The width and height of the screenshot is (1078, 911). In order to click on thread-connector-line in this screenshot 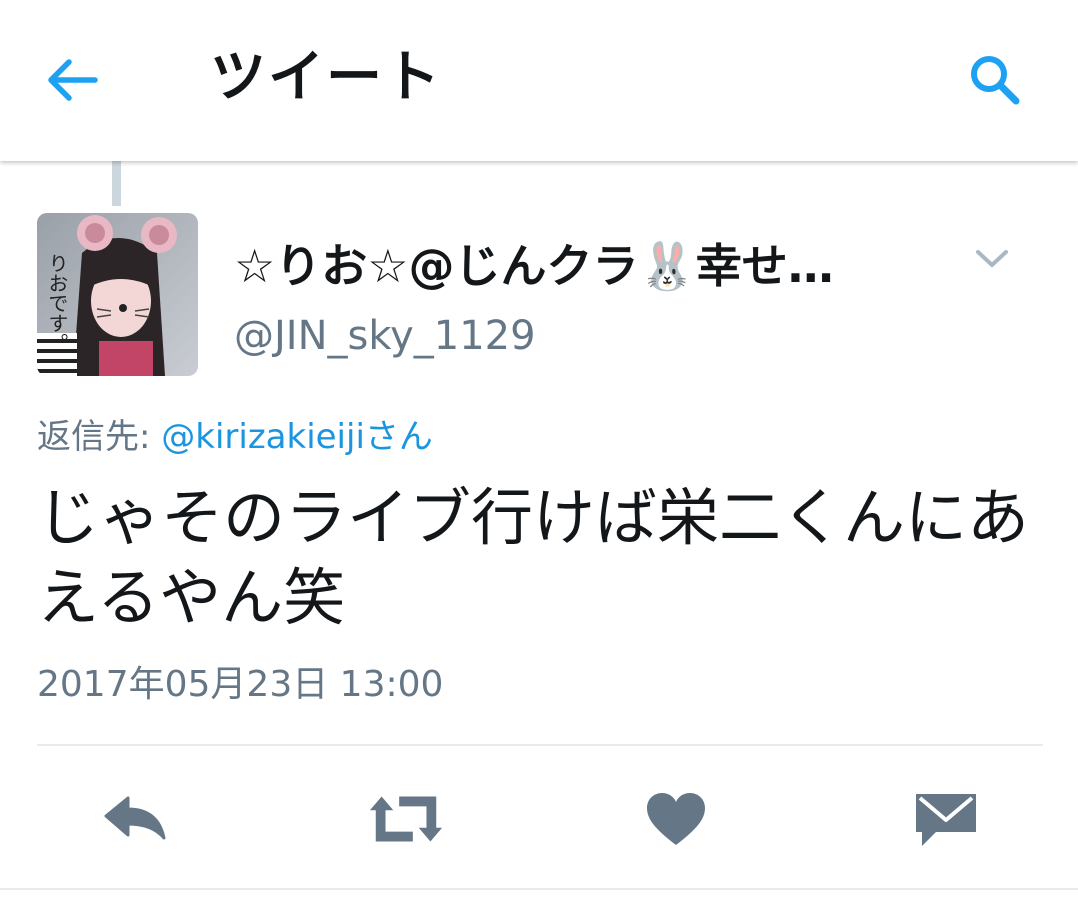, I will do `click(116, 183)`.